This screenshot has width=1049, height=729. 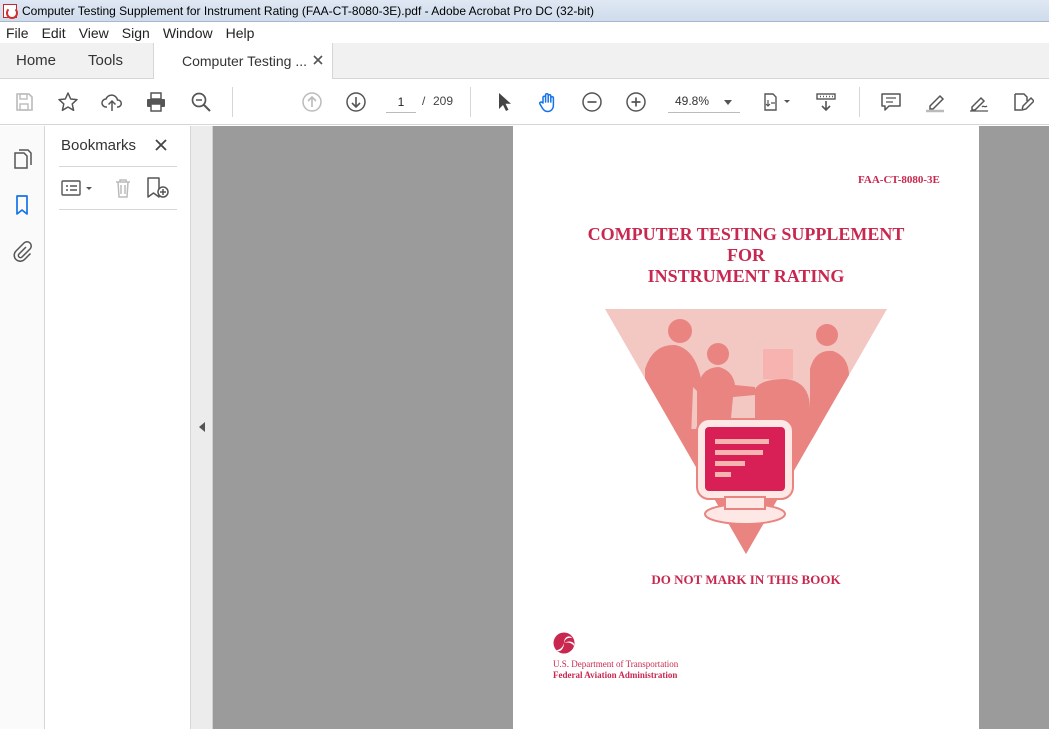 I want to click on zoom-out-icon, so click(x=592, y=102).